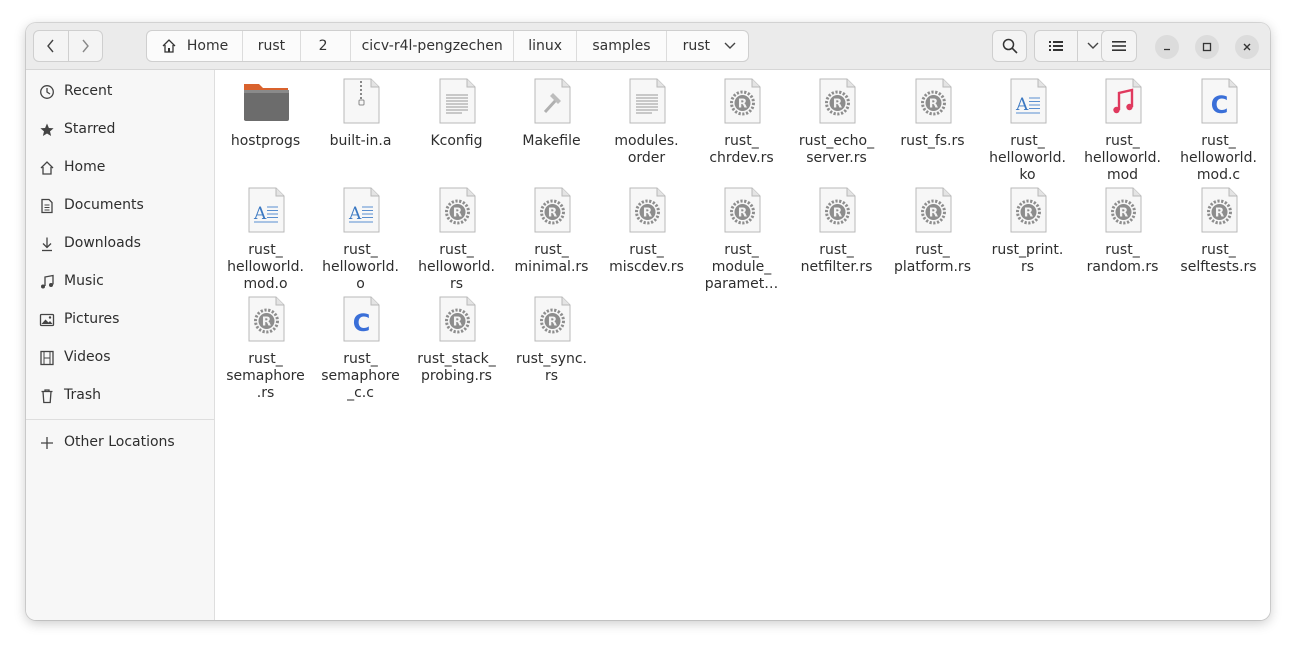  Describe the element at coordinates (260, 214) in the screenshot. I see `svg-text: A` at that location.